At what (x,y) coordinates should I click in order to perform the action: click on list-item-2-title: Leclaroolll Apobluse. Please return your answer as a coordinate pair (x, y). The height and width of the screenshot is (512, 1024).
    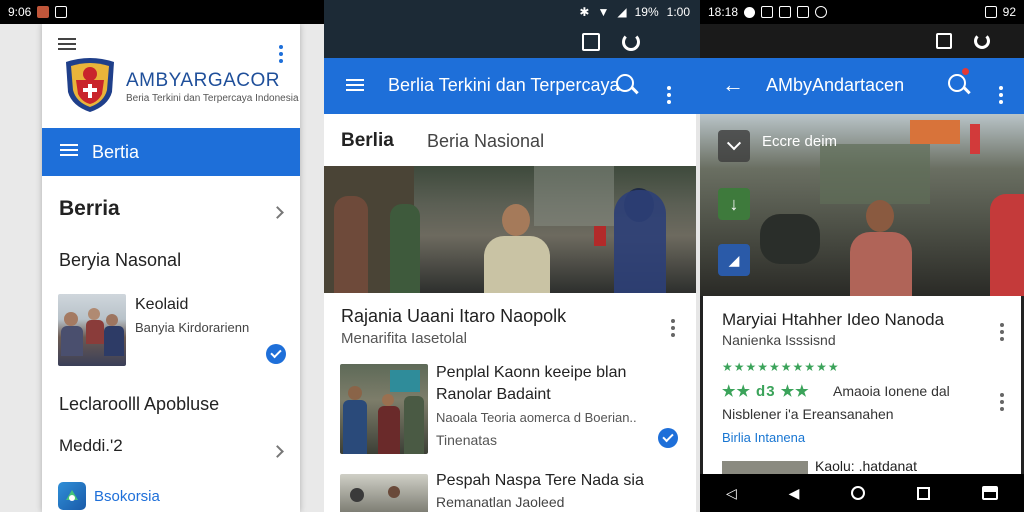
    Looking at the image, I should click on (139, 404).